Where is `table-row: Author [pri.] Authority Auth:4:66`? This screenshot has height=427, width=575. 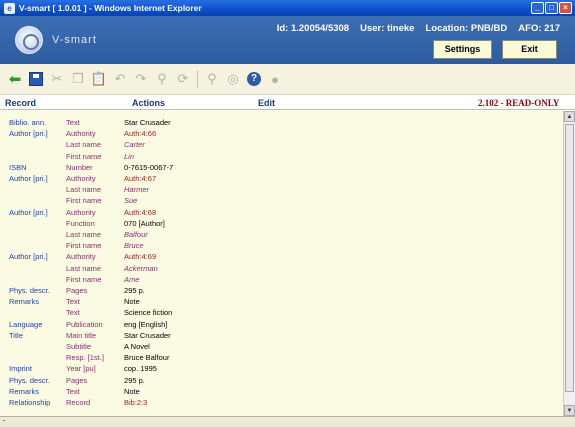 table-row: Author [pri.] Authority Auth:4:66 is located at coordinates (280, 134).